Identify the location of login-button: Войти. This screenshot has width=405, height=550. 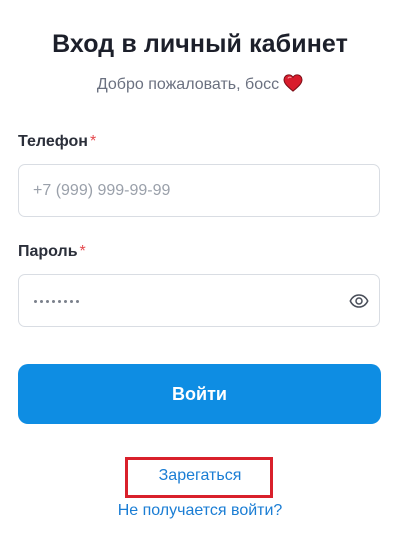
(199, 394).